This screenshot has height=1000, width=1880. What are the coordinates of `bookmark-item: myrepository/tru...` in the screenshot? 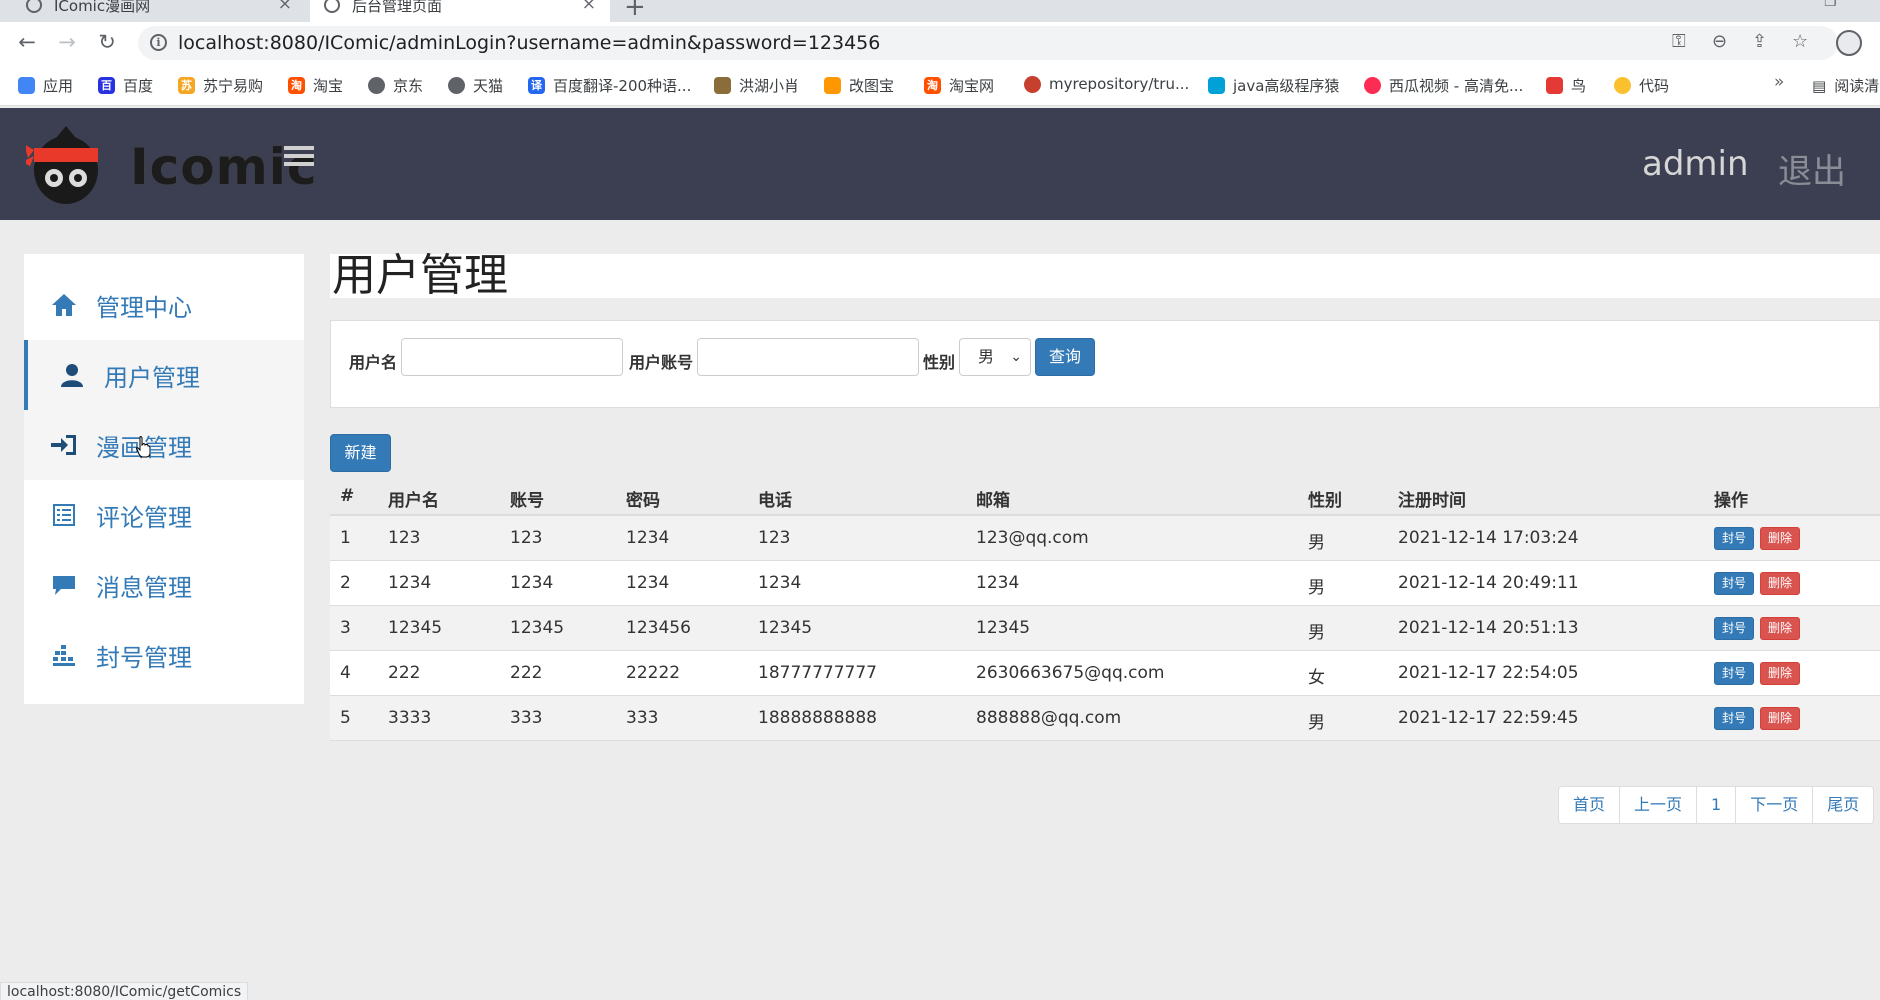 It's located at (1106, 84).